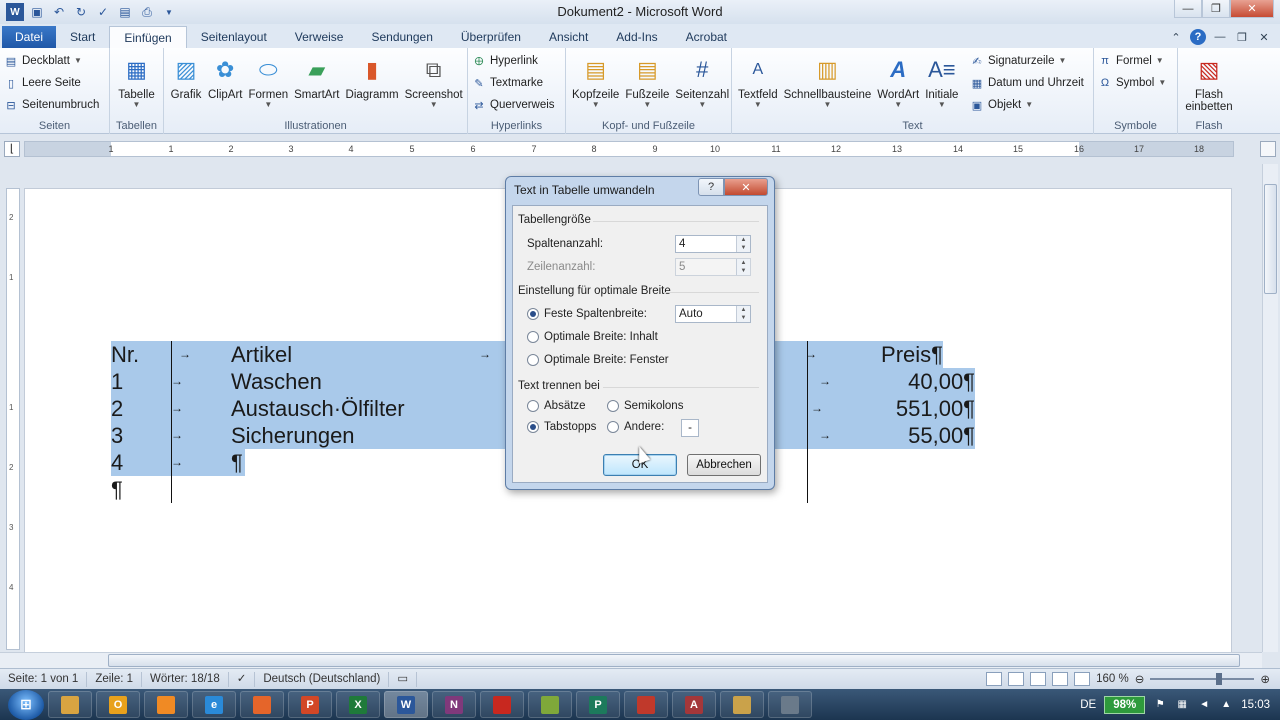  I want to click on radio-semicolons: Semikolons, so click(645, 406).